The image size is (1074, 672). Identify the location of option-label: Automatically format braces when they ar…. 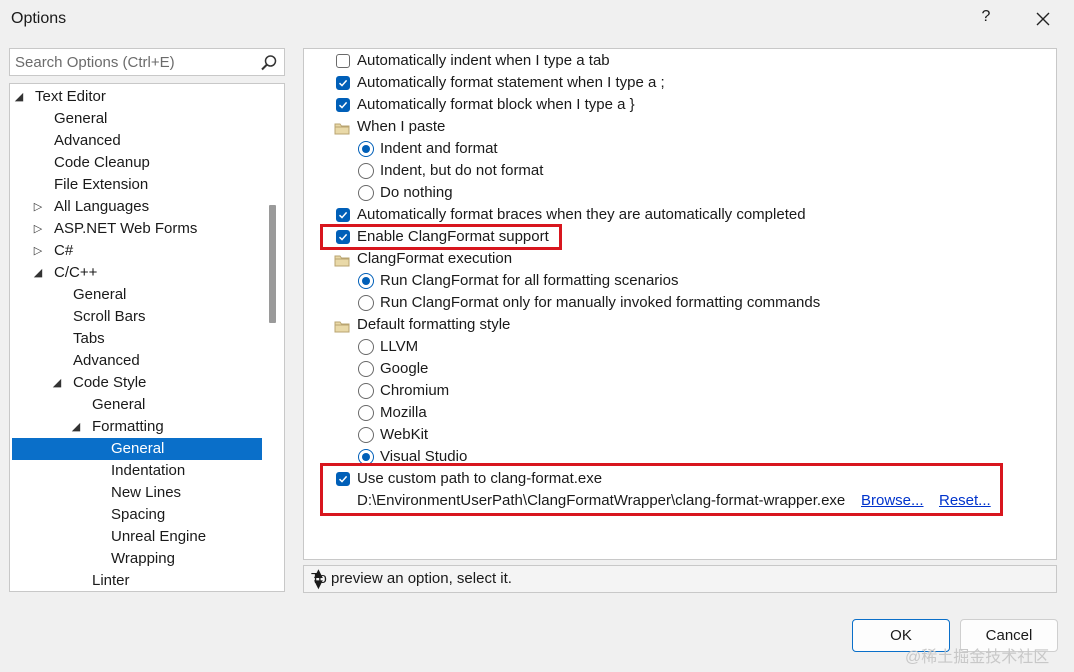
(581, 214).